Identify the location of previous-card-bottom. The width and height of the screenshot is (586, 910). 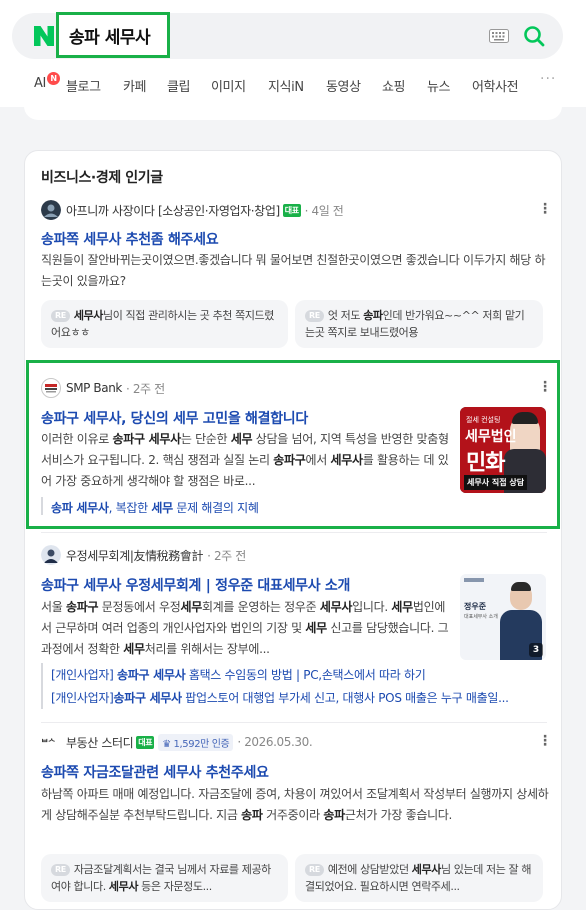
(293, 112).